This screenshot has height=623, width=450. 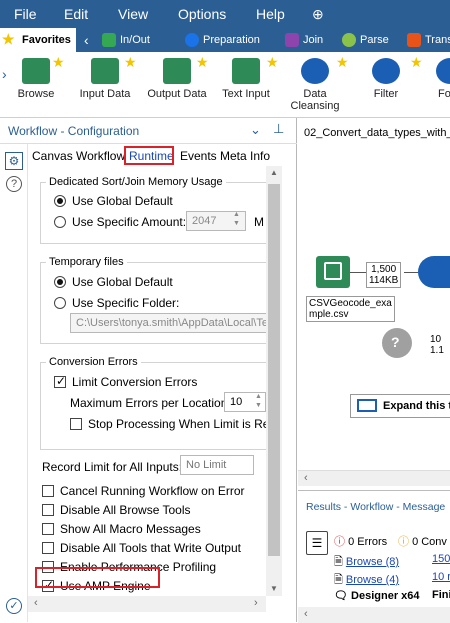 I want to click on conversion-errors-filter: ⓘ 0 Conv, so click(x=422, y=541).